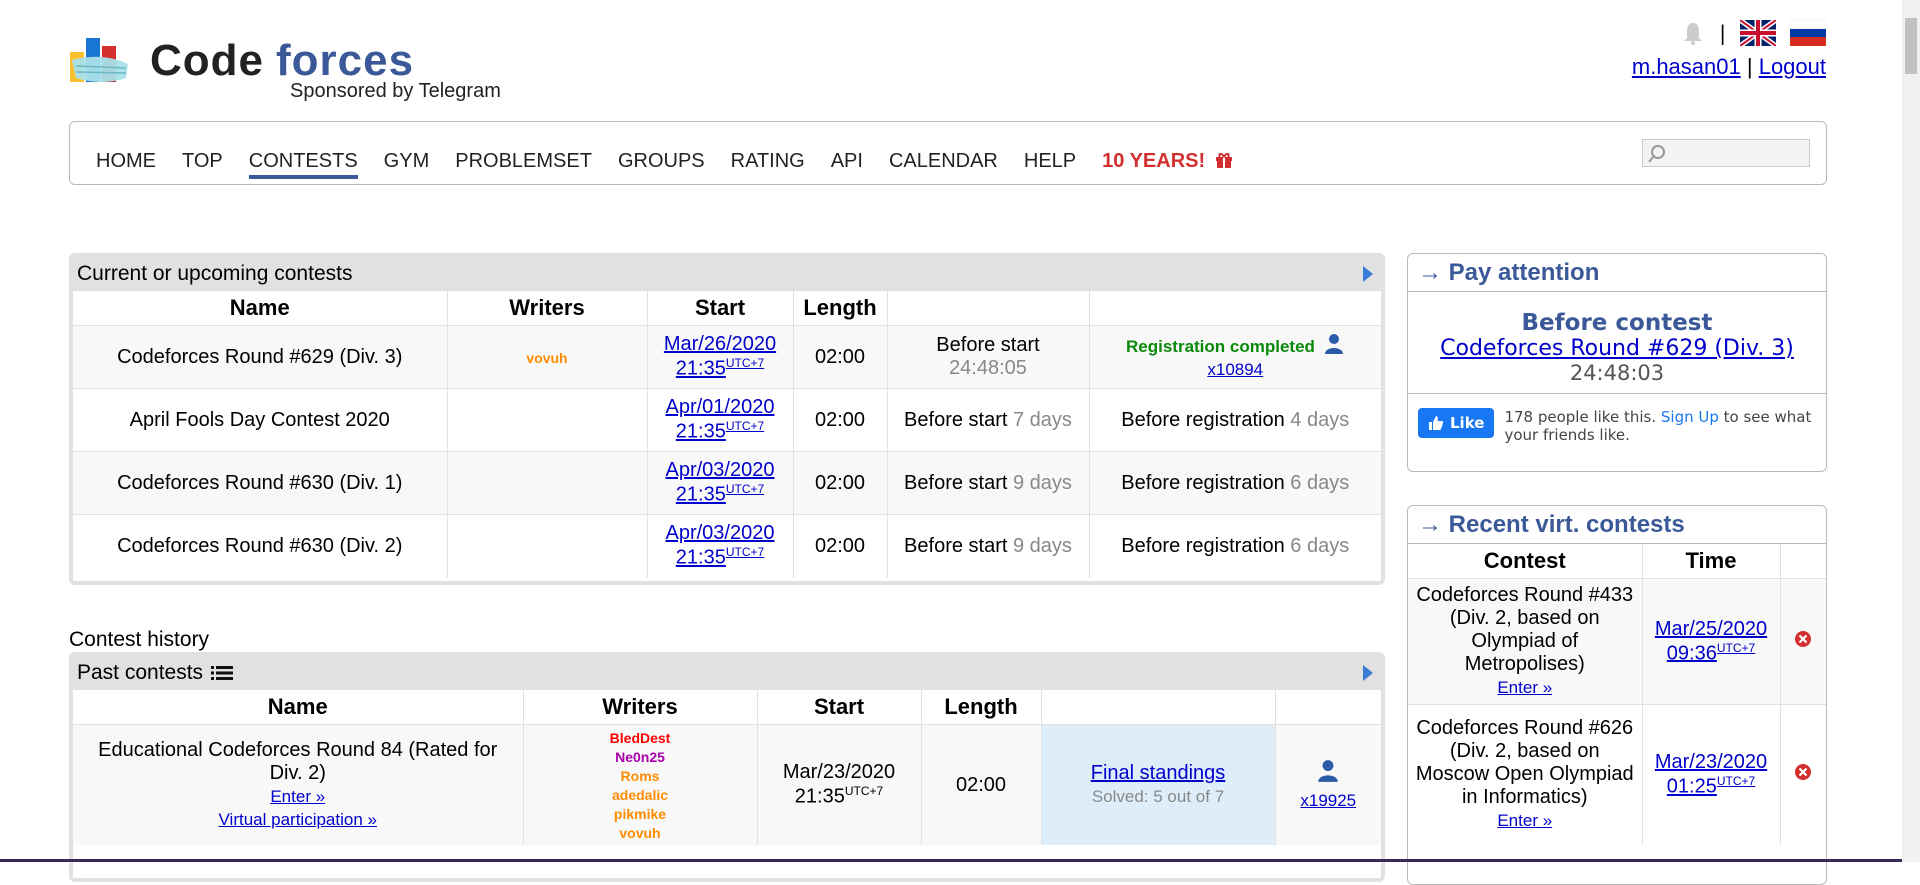 The image size is (1920, 885). Describe the element at coordinates (839, 308) in the screenshot. I see `header-length: Length` at that location.